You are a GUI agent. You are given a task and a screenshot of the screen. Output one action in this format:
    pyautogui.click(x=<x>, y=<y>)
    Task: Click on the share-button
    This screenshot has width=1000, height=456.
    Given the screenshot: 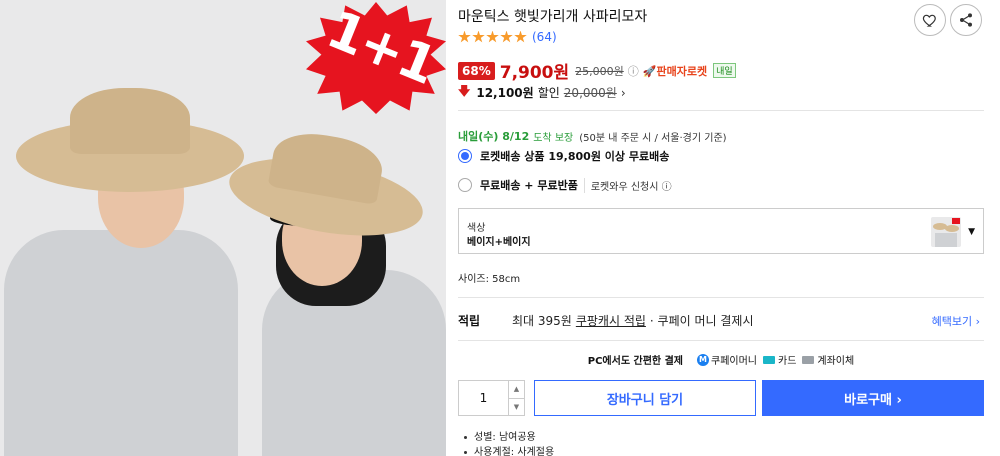 What is the action you would take?
    pyautogui.click(x=966, y=20)
    